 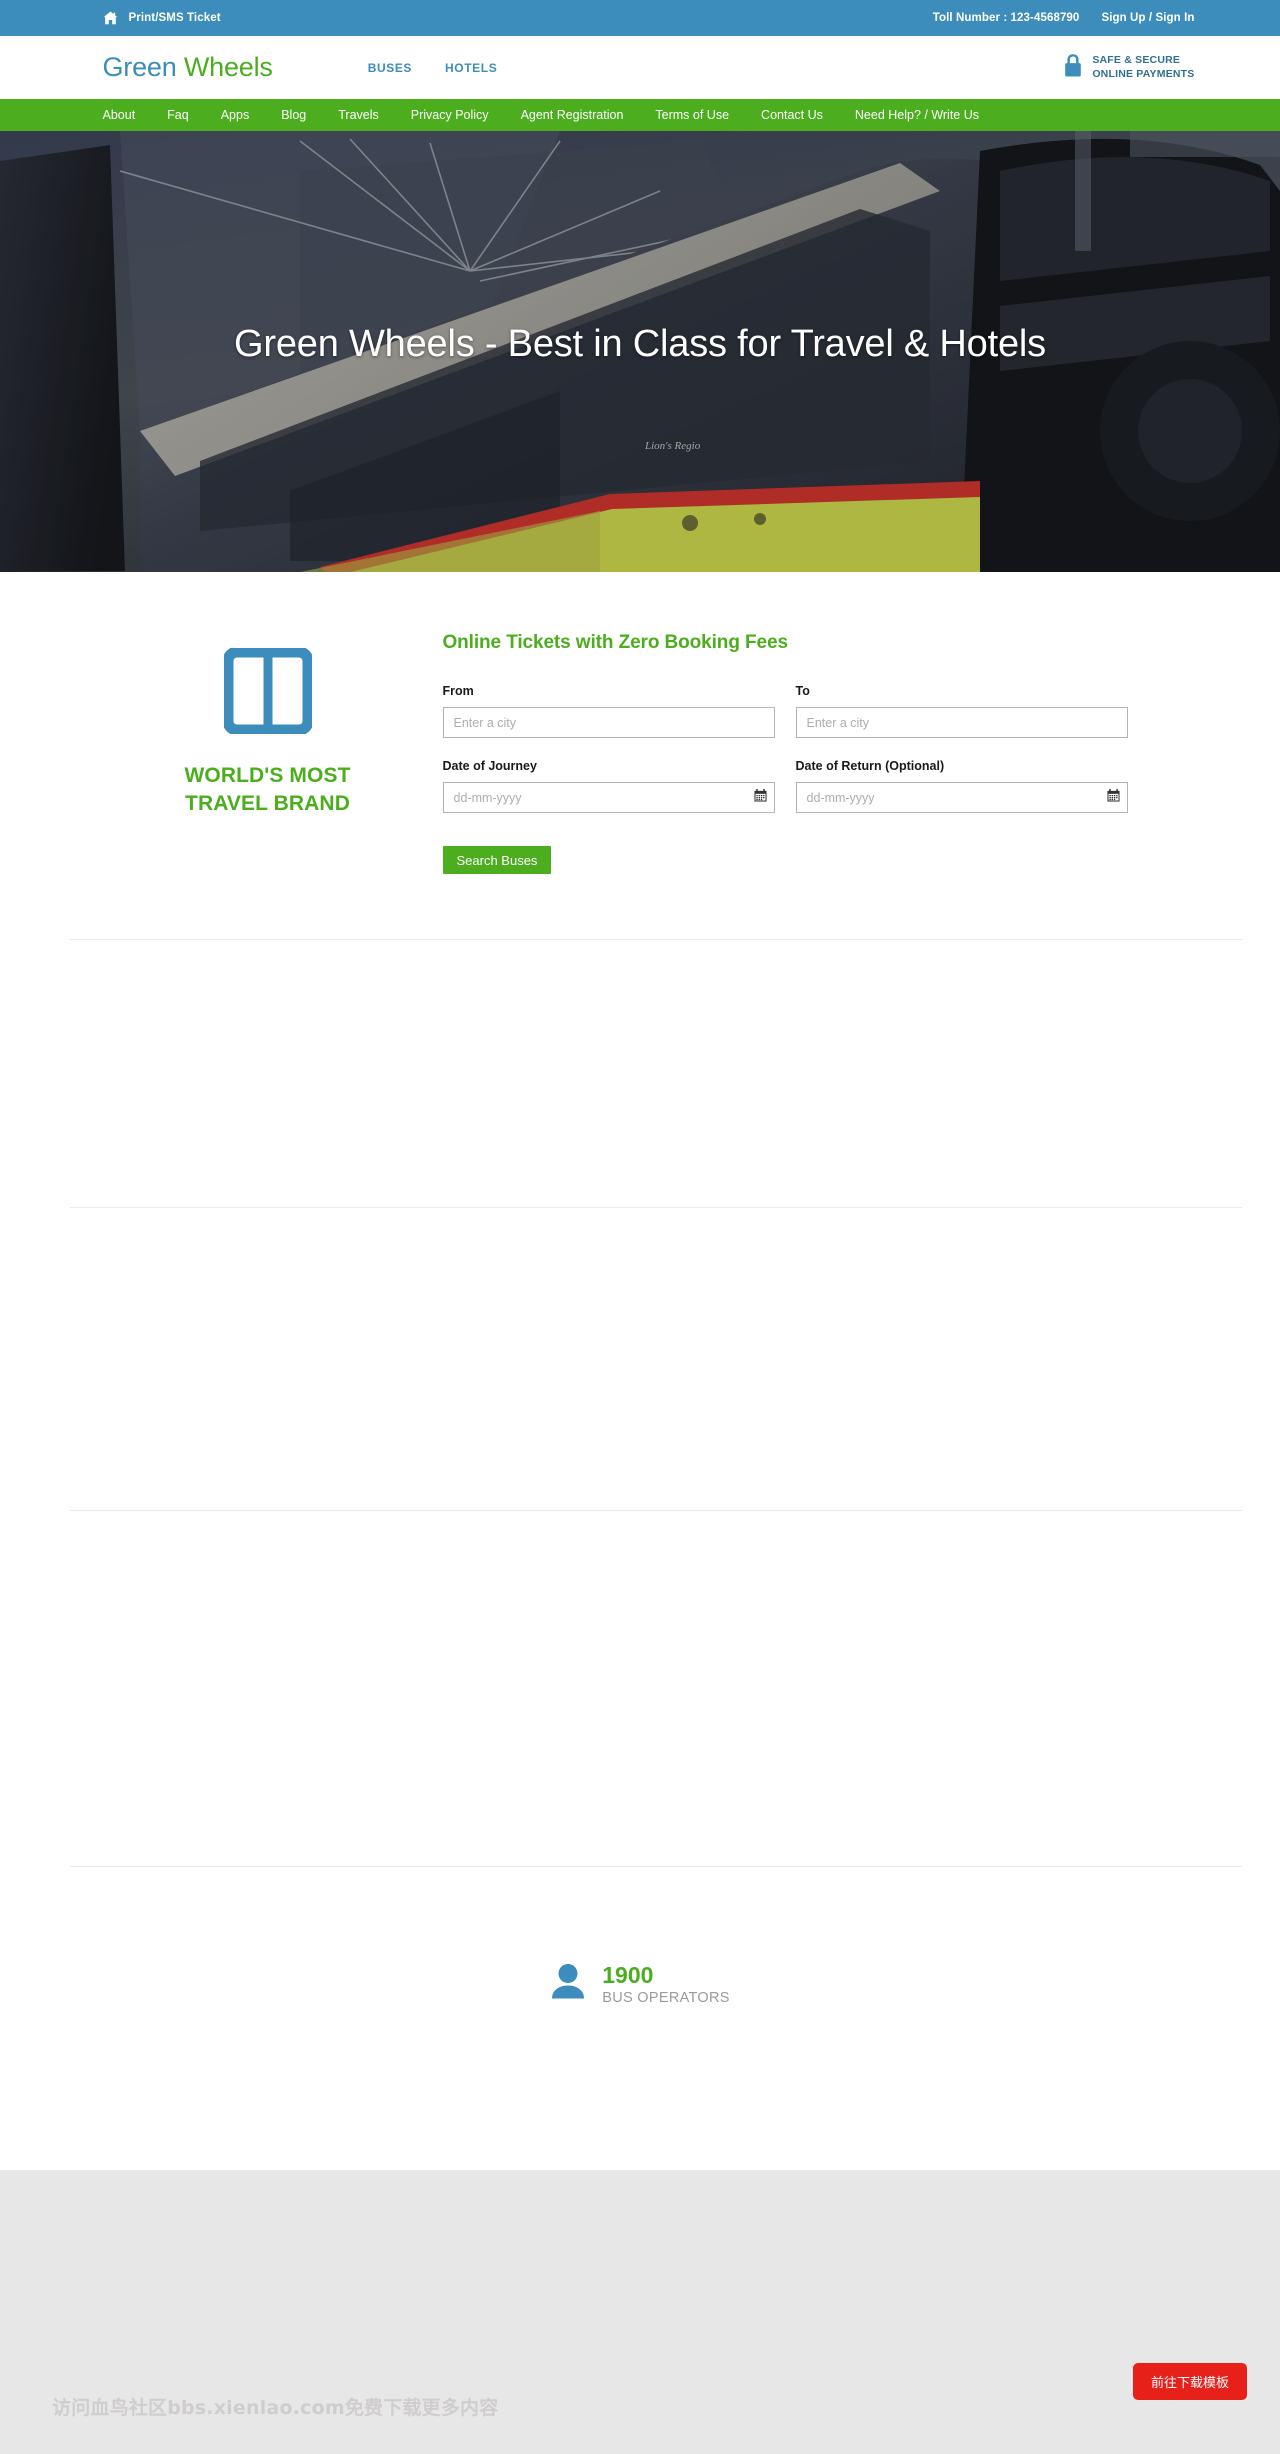 I want to click on promo-tagline-line-1: WORLD'S MOST, so click(x=267, y=775).